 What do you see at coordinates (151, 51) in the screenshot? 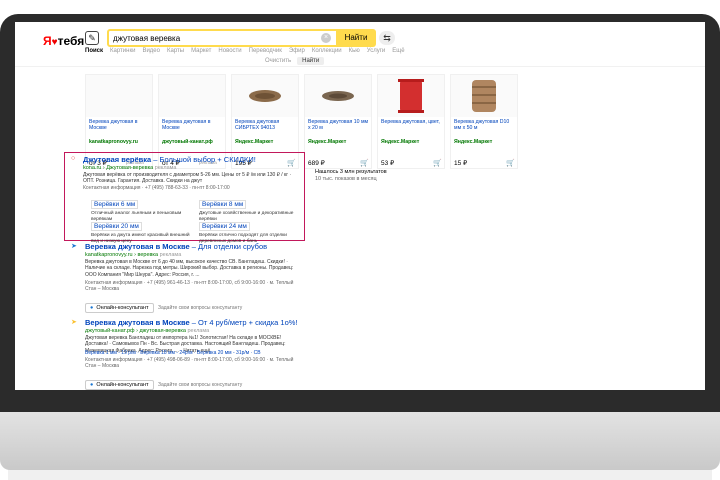
I see `tab-video: Видео` at bounding box center [151, 51].